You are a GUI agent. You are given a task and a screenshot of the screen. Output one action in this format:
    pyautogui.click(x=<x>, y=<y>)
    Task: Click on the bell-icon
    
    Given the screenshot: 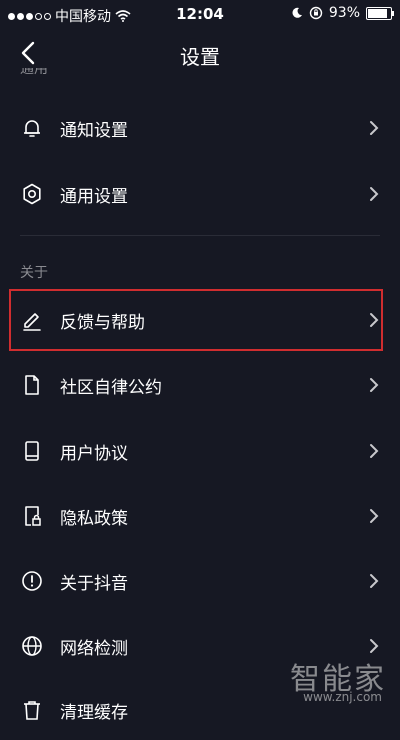 What is the action you would take?
    pyautogui.click(x=32, y=128)
    